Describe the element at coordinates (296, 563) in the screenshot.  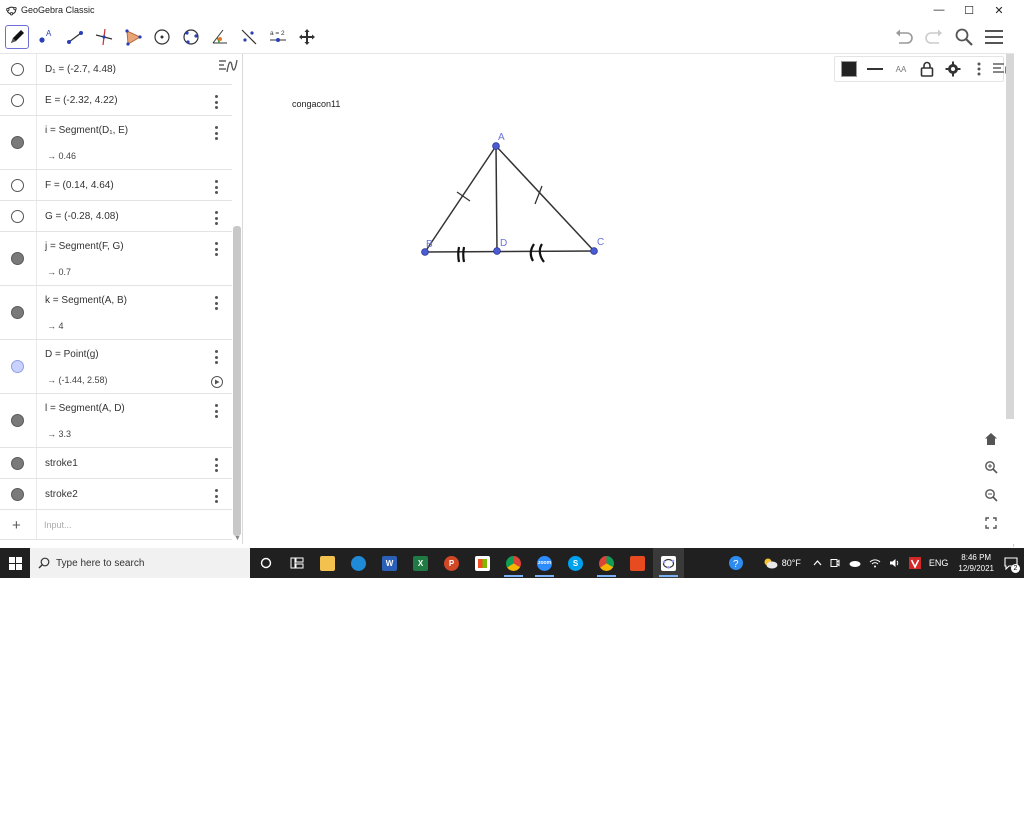
I see `task-view-button` at that location.